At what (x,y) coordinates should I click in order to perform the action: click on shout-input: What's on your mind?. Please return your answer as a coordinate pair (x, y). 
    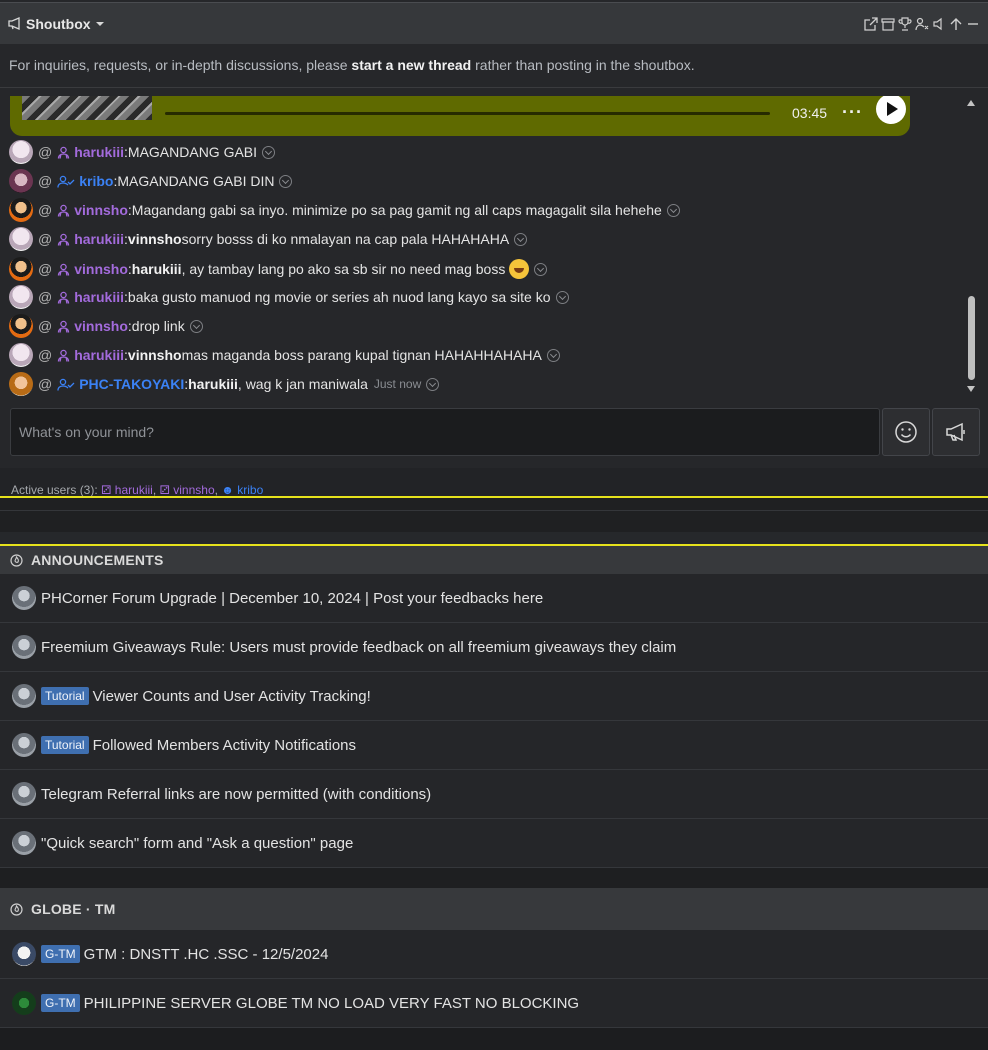
    Looking at the image, I should click on (445, 432).